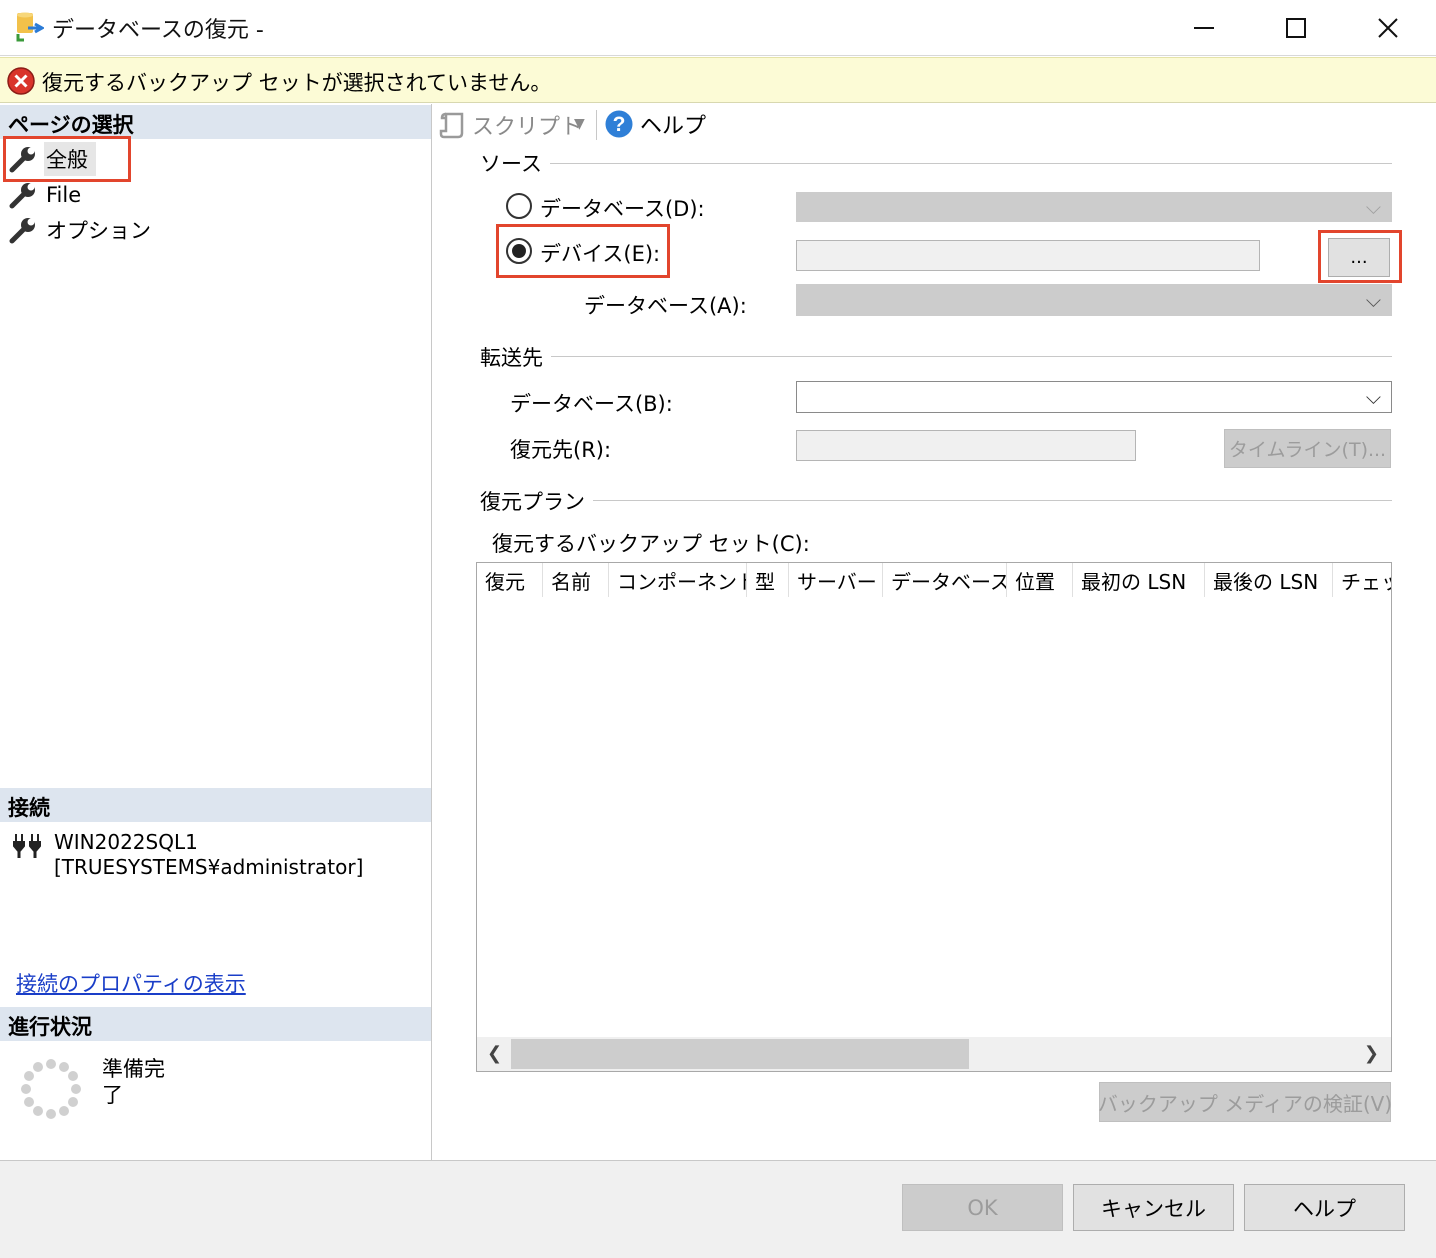  Describe the element at coordinates (519, 206) in the screenshot. I see `database-radio` at that location.